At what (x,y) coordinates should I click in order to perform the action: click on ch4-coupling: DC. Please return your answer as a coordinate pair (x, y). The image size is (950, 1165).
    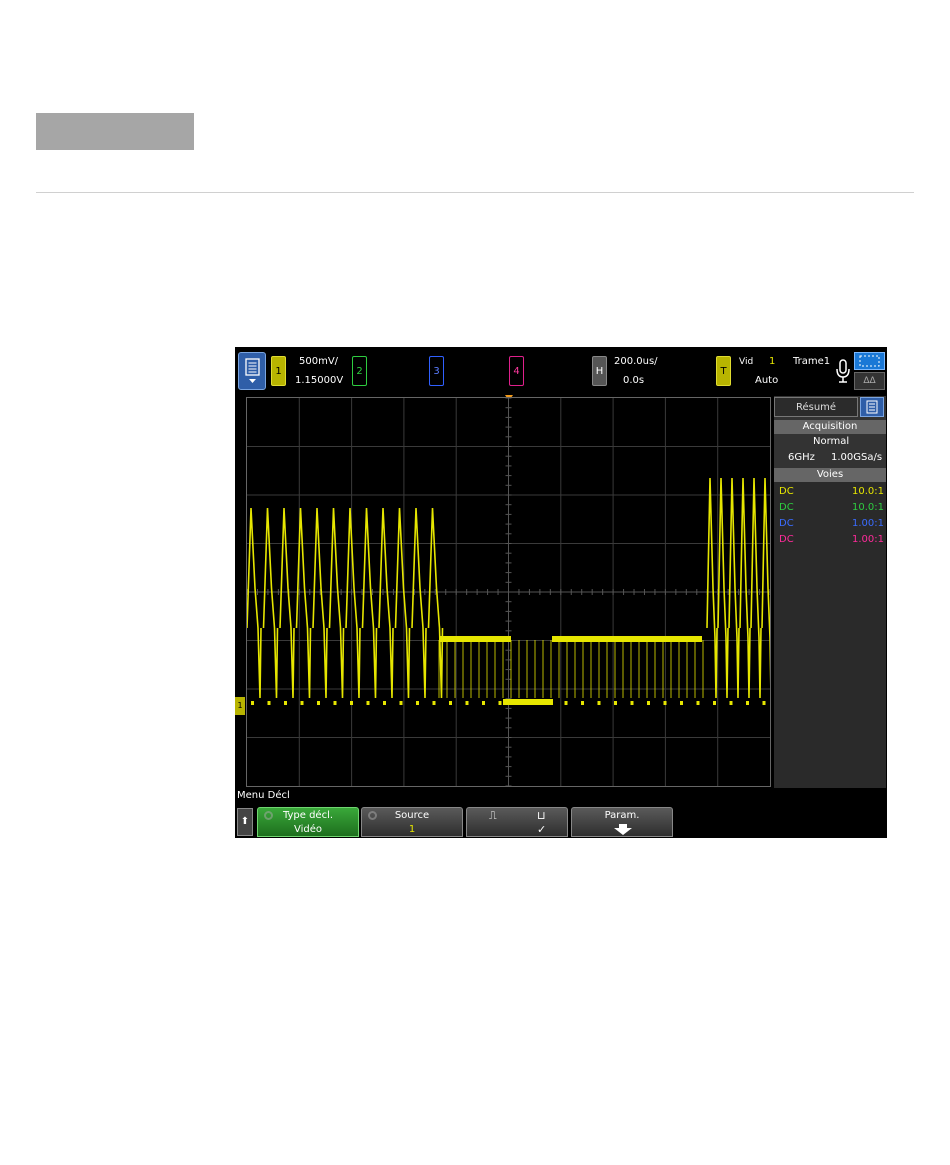
    Looking at the image, I should click on (786, 539).